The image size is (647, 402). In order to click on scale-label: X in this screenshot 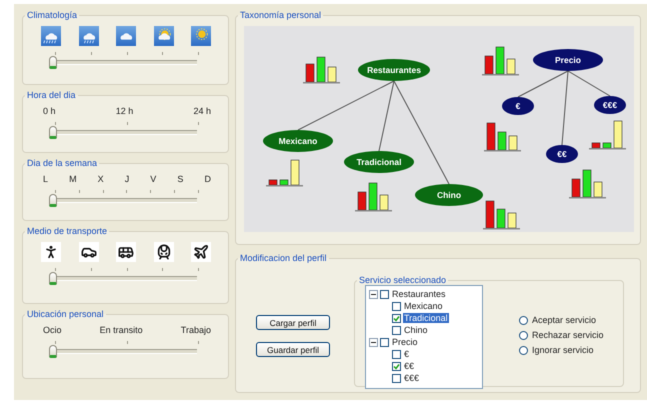, I will do `click(101, 179)`.